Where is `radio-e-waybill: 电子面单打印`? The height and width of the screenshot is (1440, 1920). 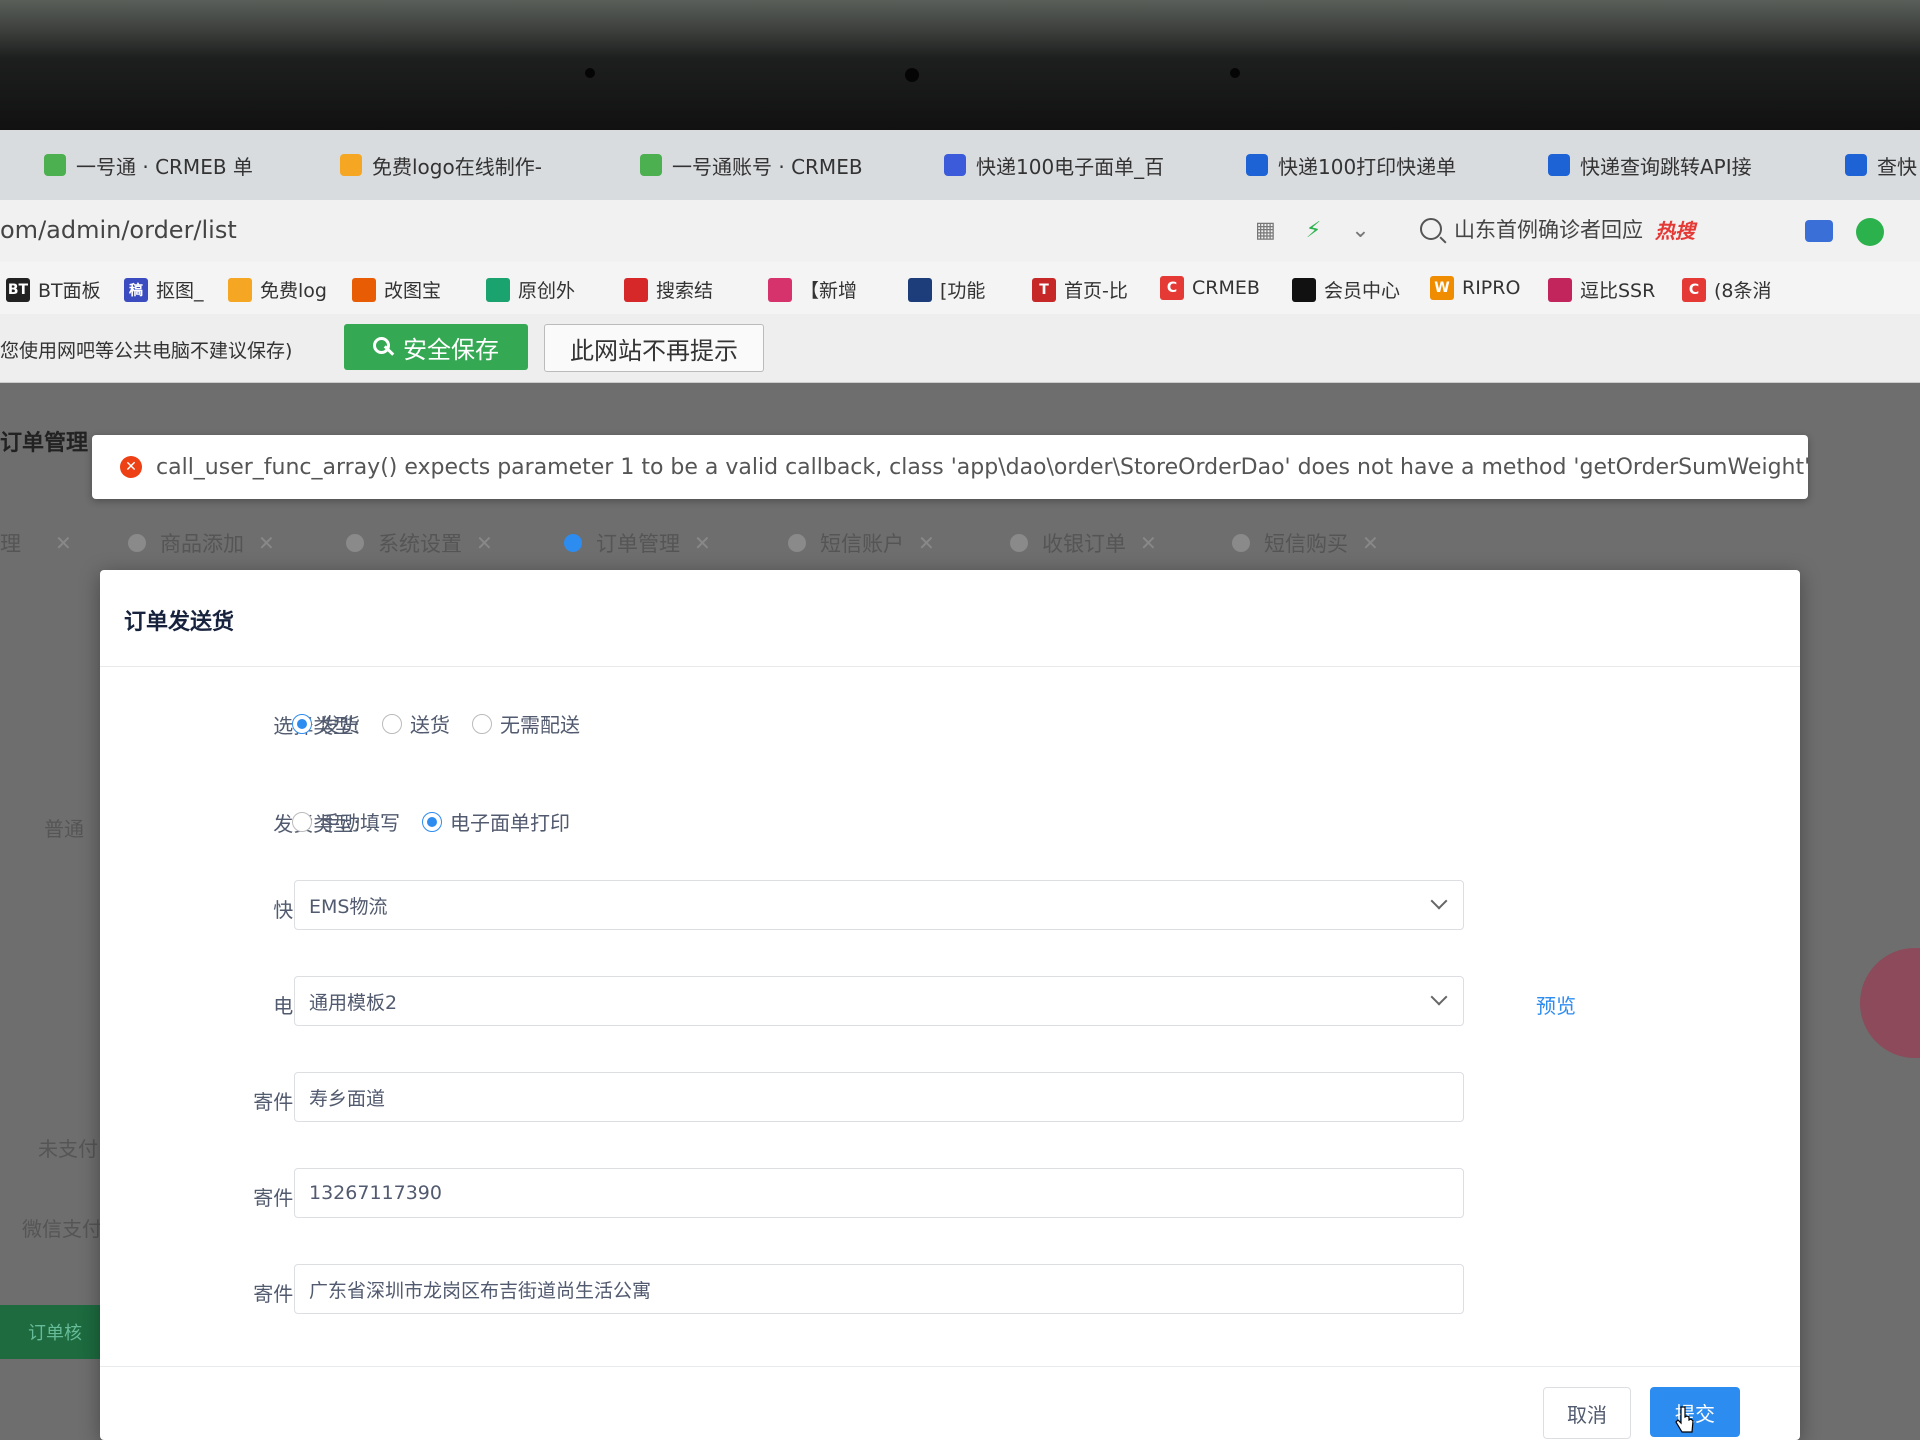 radio-e-waybill: 电子面单打印 is located at coordinates (496, 821).